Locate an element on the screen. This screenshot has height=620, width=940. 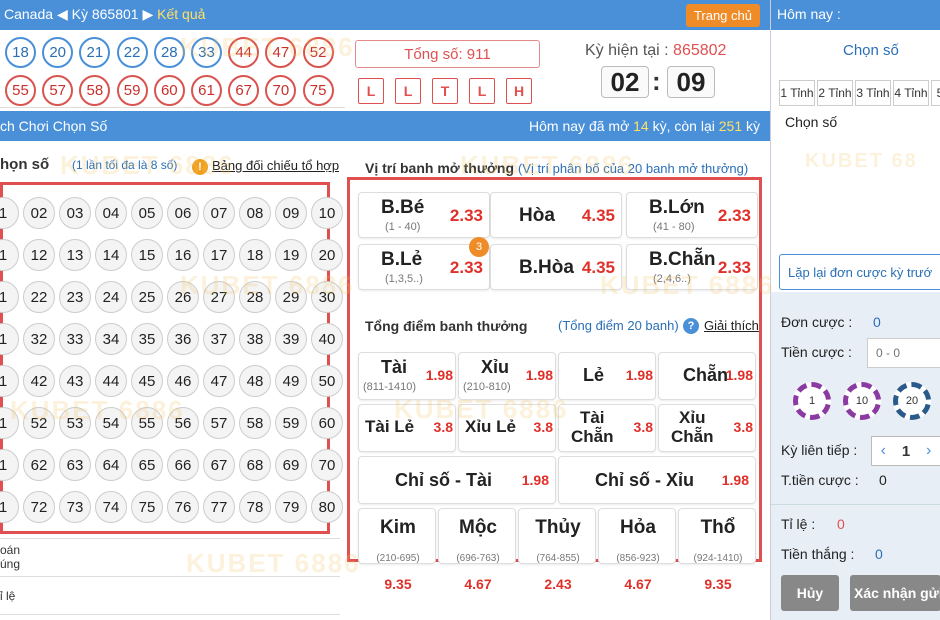
number-button: 26 is located at coordinates (183, 297).